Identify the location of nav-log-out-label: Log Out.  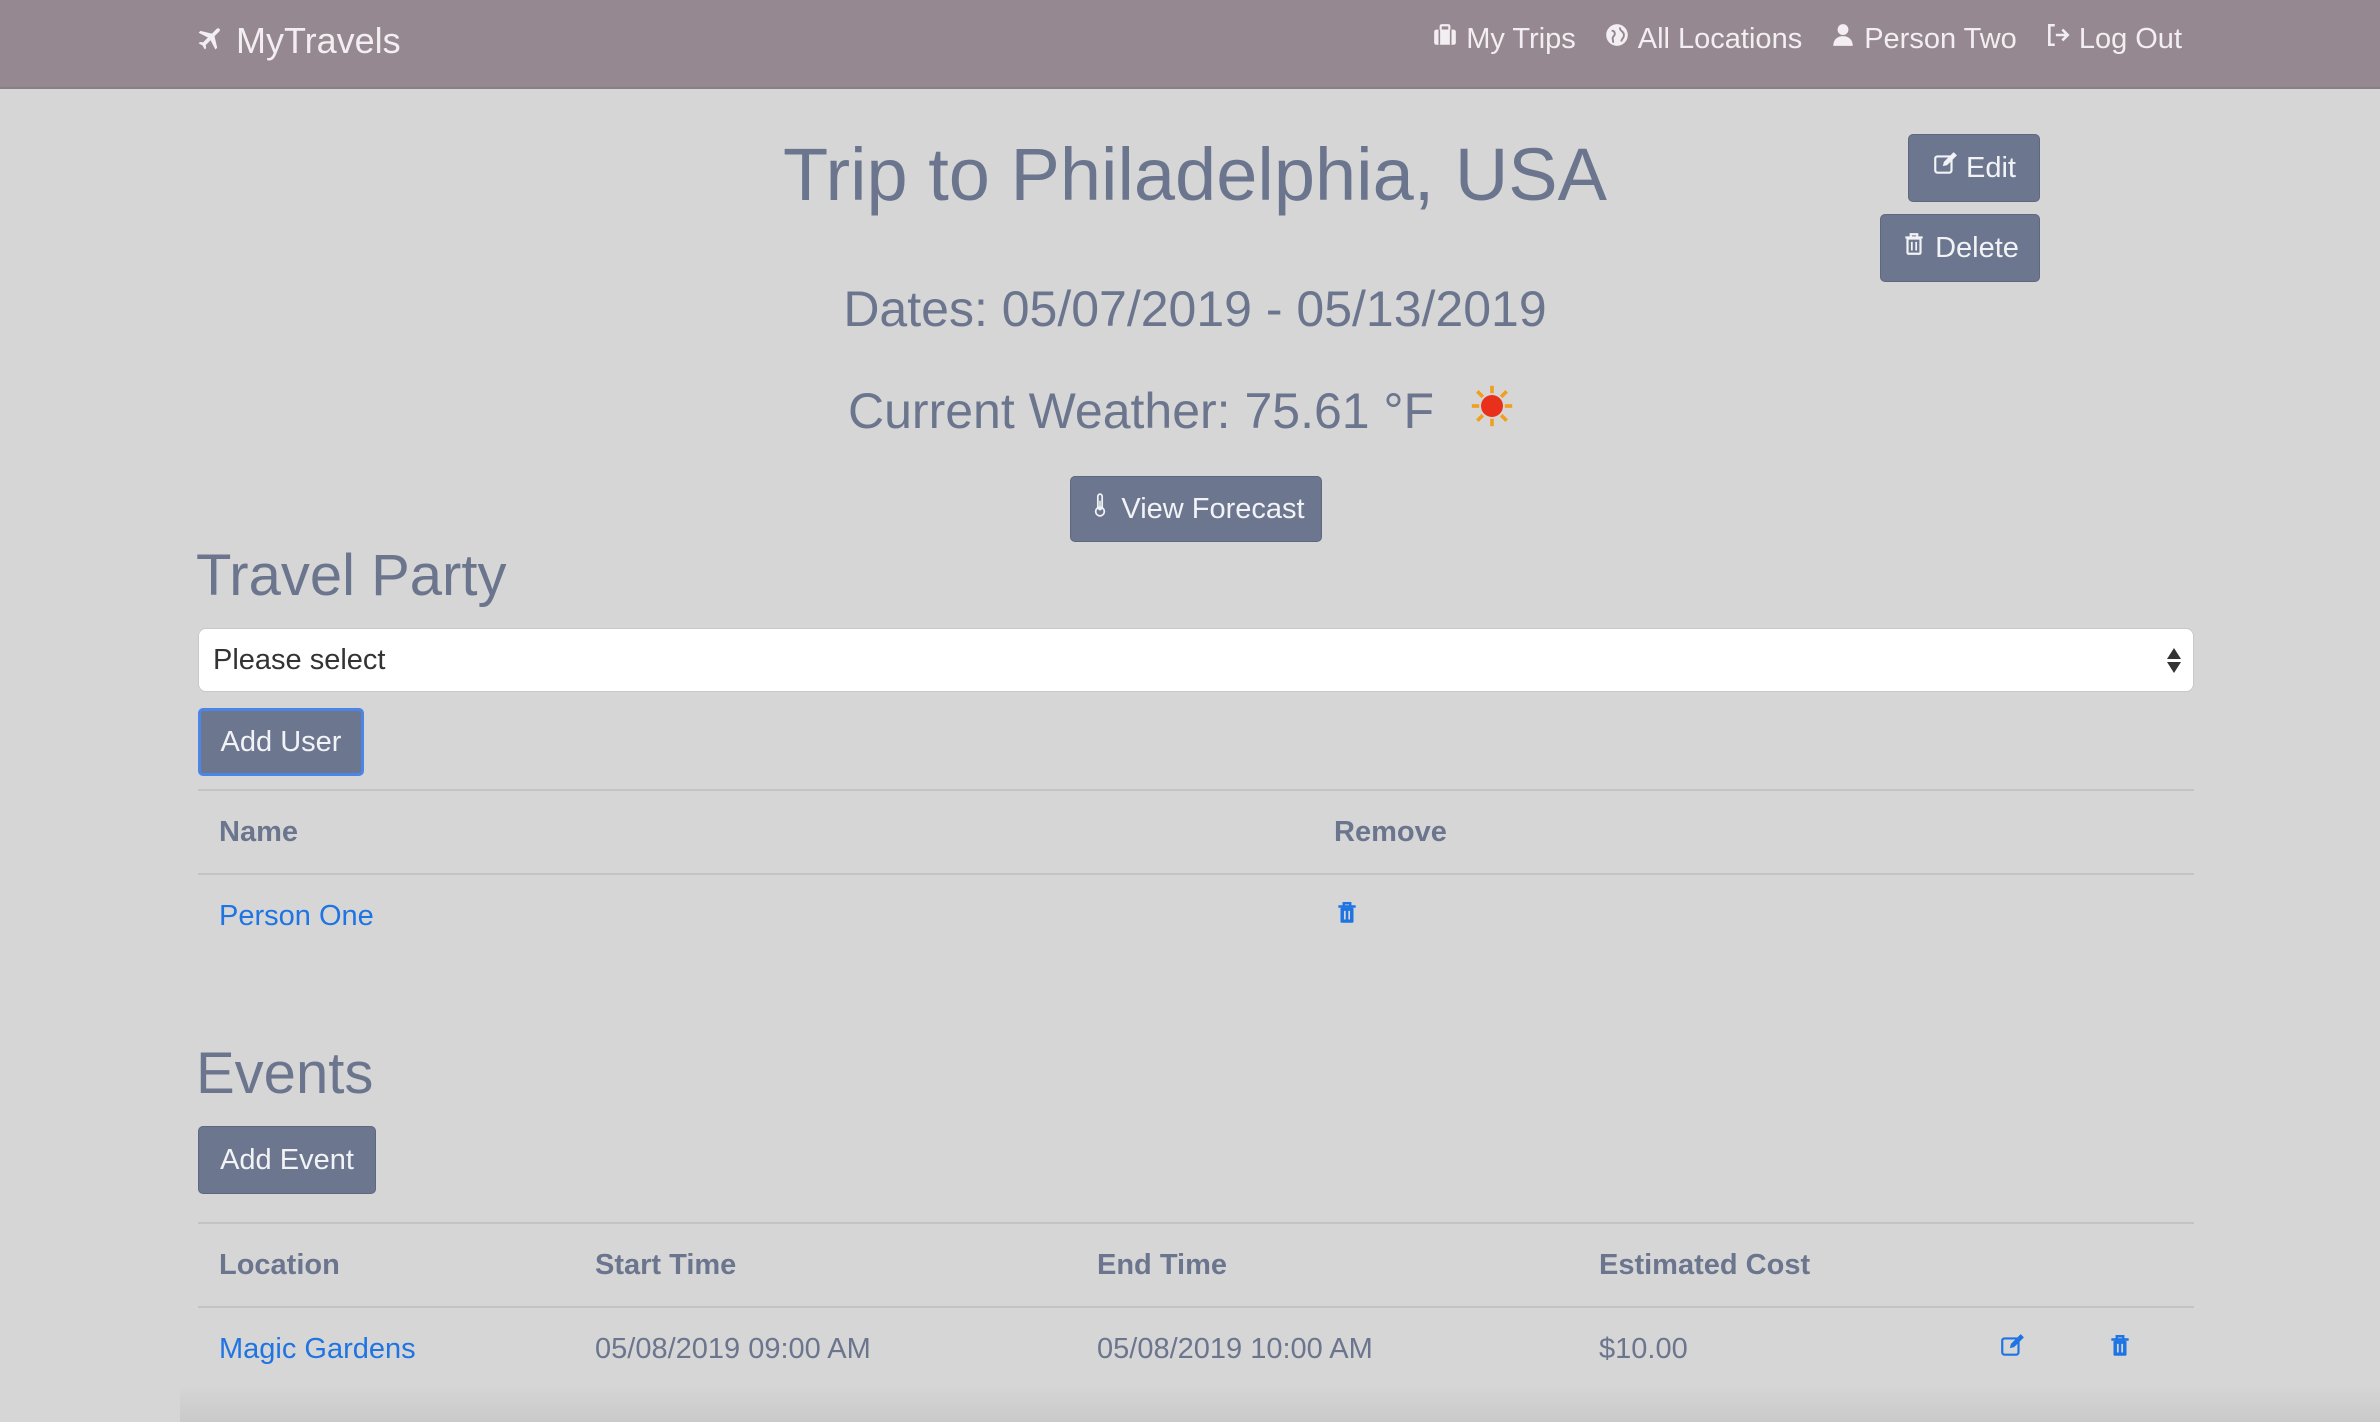
(2130, 38).